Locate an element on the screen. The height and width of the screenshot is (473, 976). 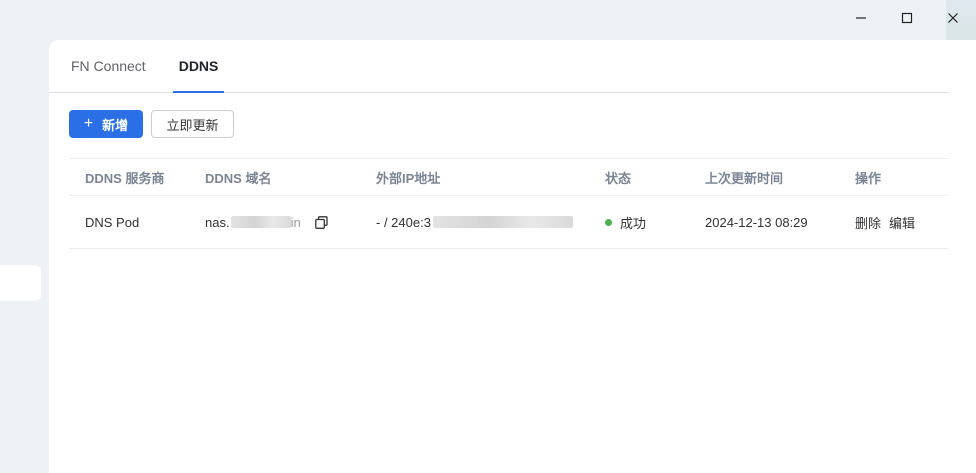
status-dot-icon is located at coordinates (608, 222).